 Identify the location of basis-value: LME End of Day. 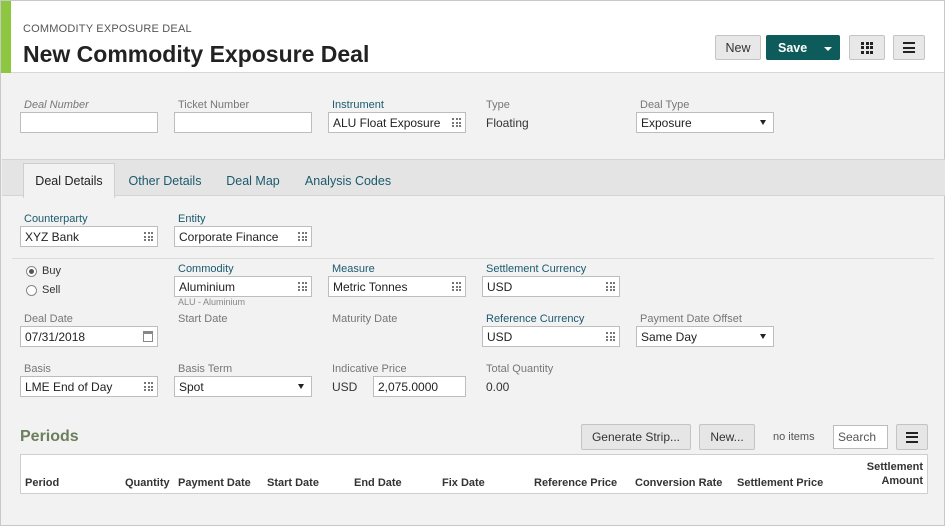
(69, 386).